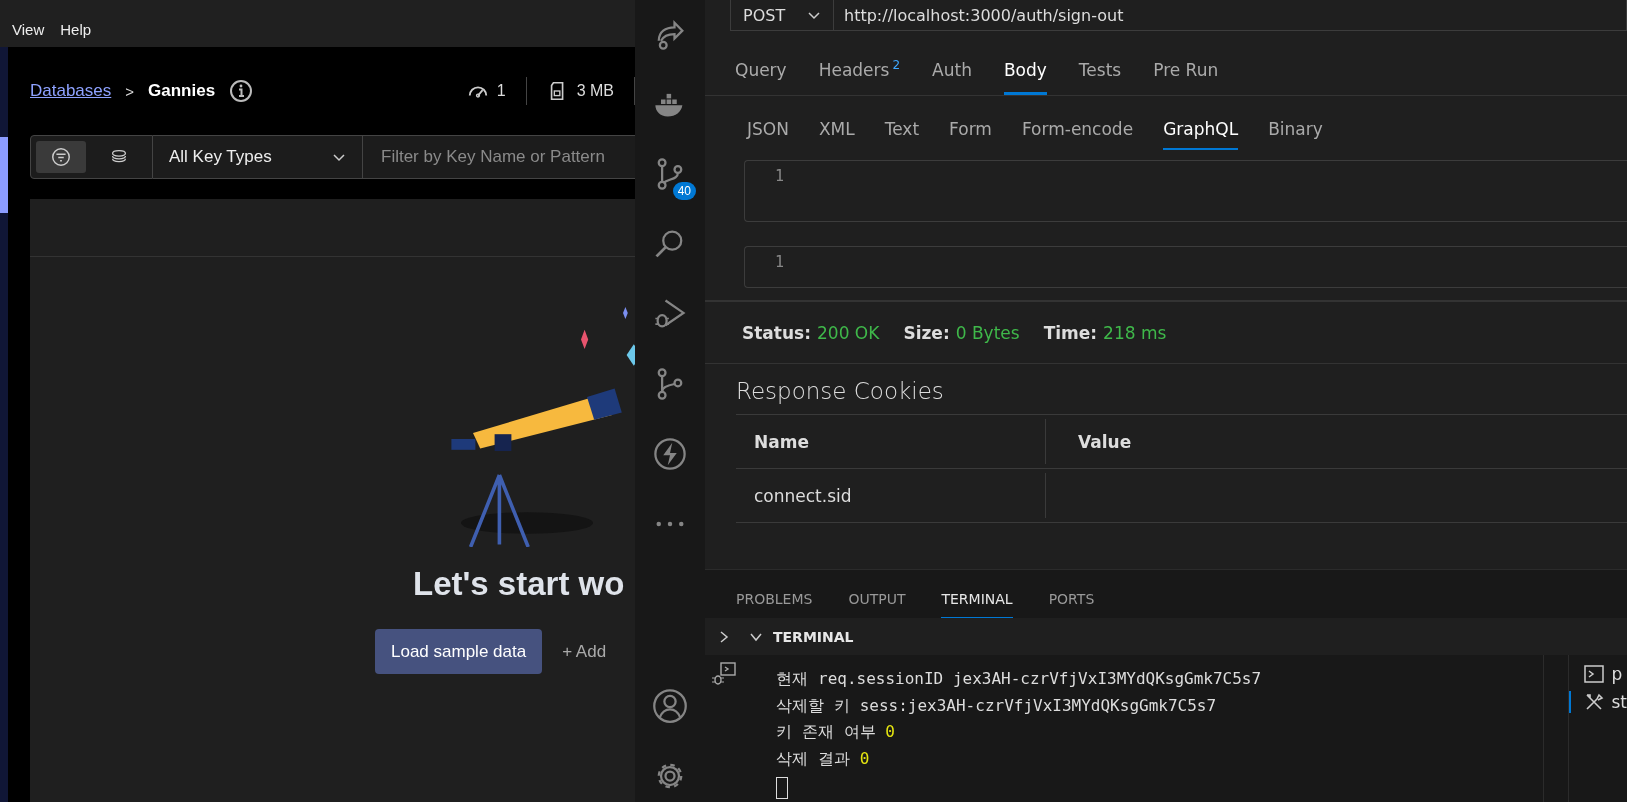  I want to click on request-tab: Headers $^{2}$, so click(859, 76).